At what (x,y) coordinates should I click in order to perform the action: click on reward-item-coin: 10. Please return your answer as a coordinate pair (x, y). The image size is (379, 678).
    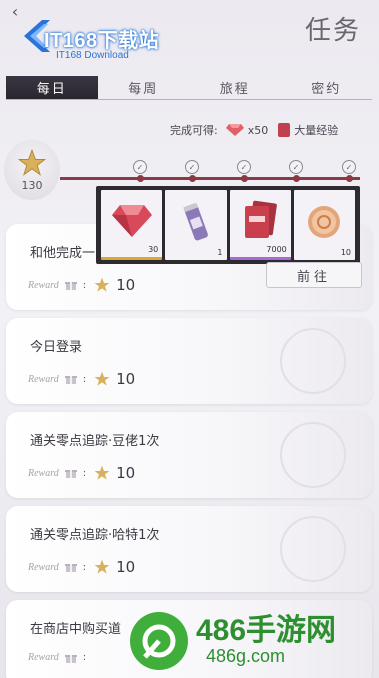
    Looking at the image, I should click on (324, 225).